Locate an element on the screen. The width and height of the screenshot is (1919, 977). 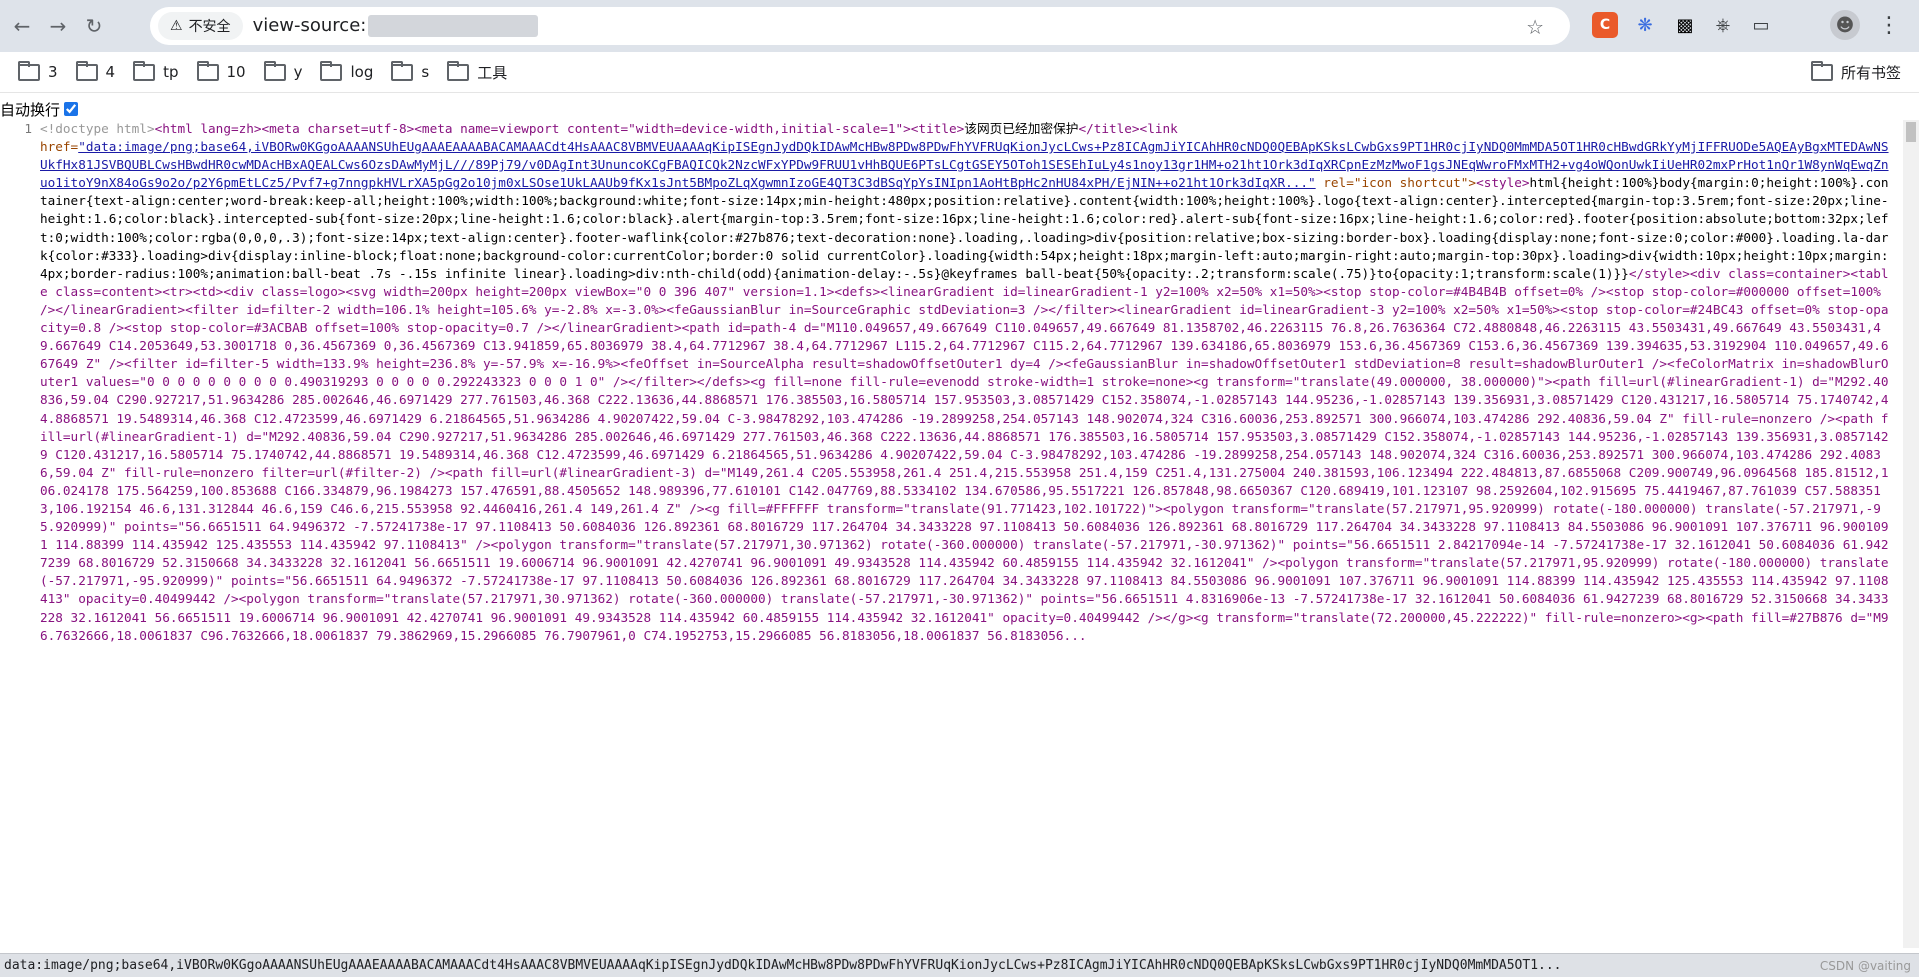
extension-mask-icon: ▩ is located at coordinates (1685, 25).